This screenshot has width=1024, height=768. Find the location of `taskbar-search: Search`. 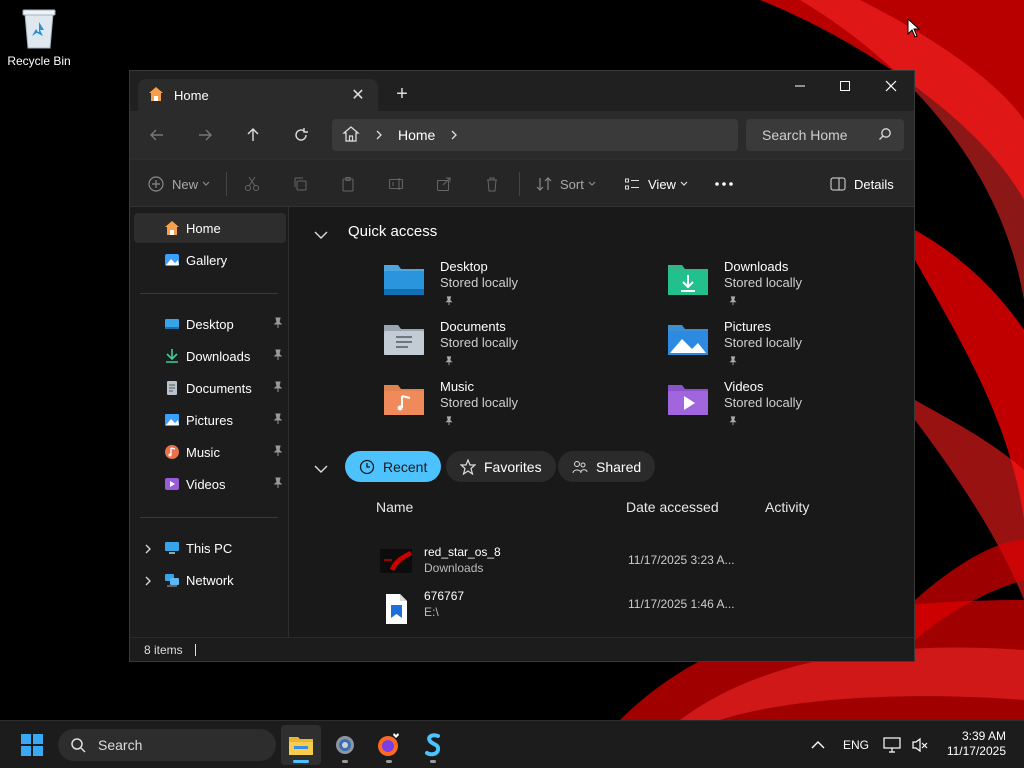

taskbar-search: Search is located at coordinates (167, 745).